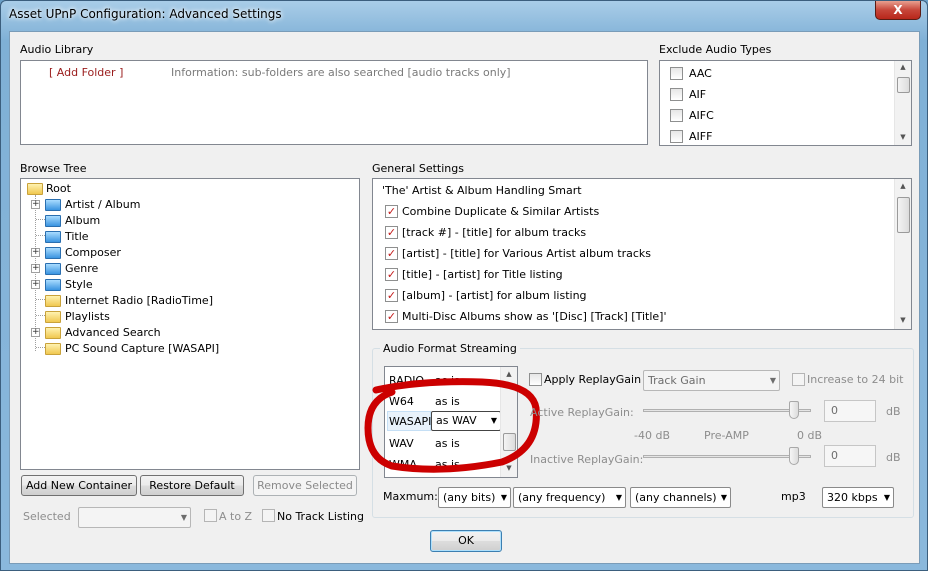 This screenshot has width=928, height=571. Describe the element at coordinates (794, 456) in the screenshot. I see `inactive-slider-knob` at that location.